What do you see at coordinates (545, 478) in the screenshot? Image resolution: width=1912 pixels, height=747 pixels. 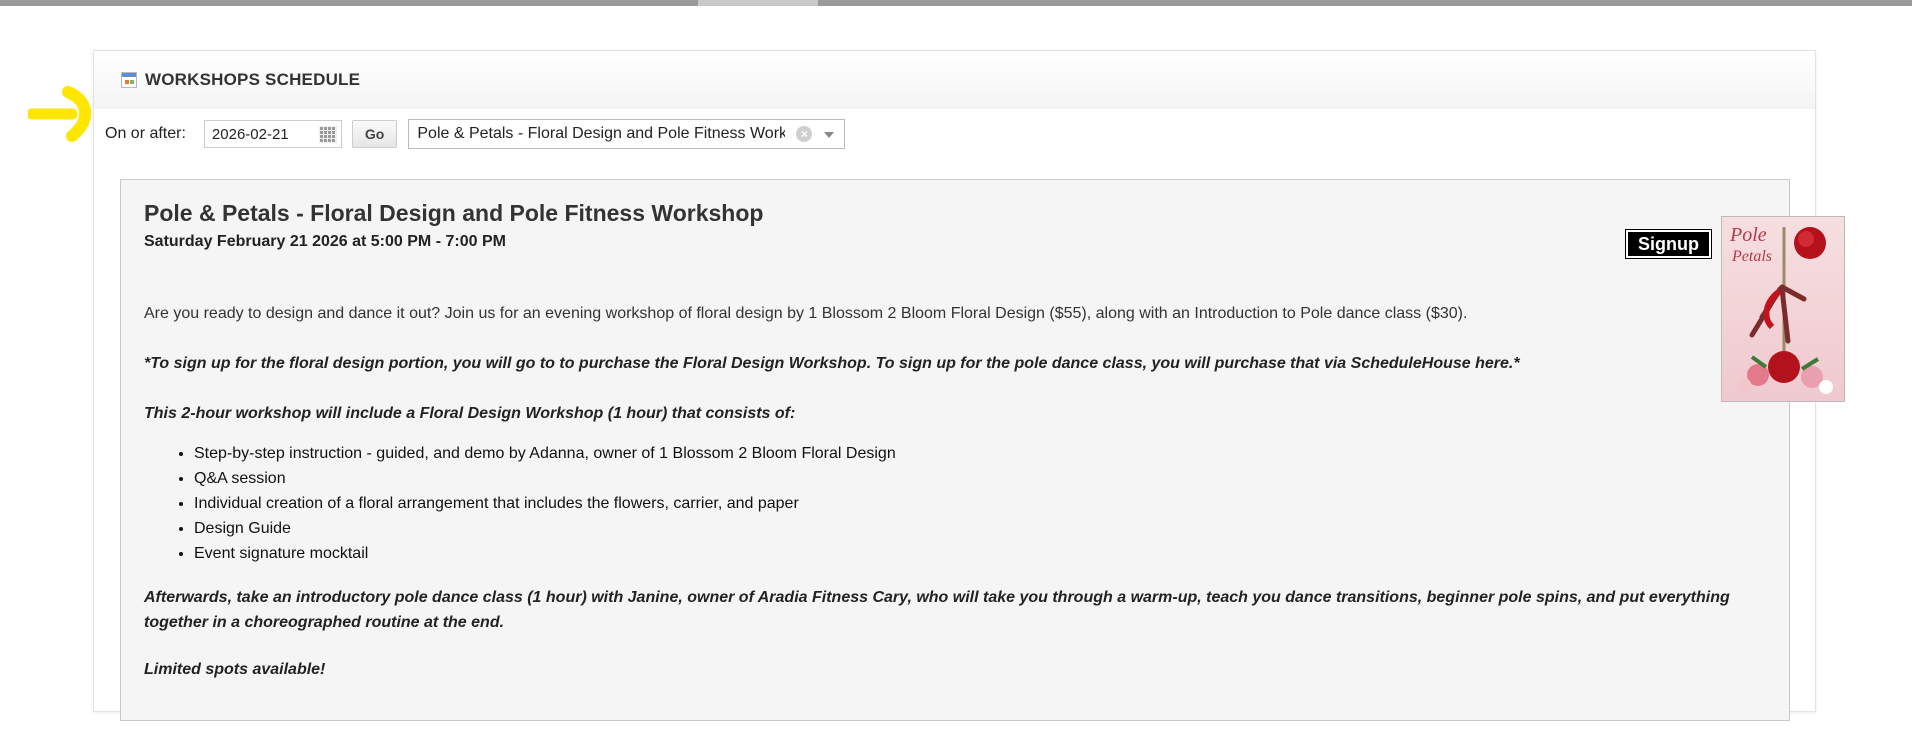 I see `list-item: Q&A session` at bounding box center [545, 478].